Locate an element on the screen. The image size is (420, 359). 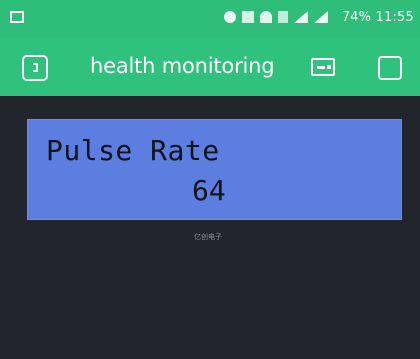
play-mode-button is located at coordinates (390, 68).